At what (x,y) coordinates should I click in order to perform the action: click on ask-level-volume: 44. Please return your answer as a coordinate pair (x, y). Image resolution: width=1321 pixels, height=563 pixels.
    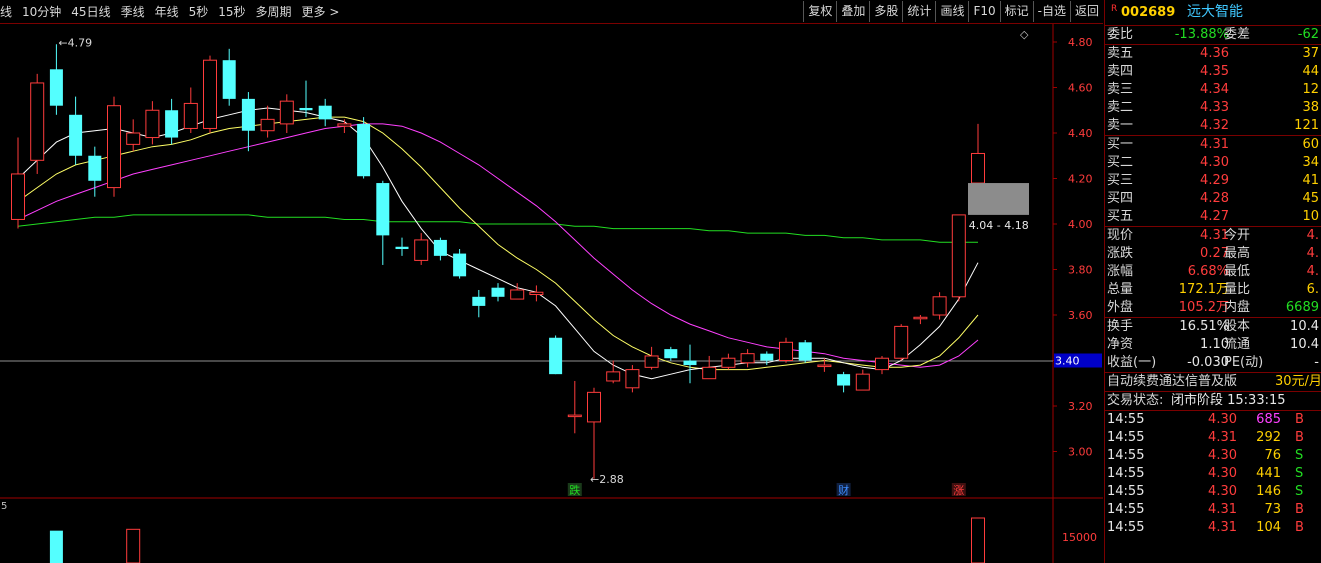
    Looking at the image, I should click on (1310, 71).